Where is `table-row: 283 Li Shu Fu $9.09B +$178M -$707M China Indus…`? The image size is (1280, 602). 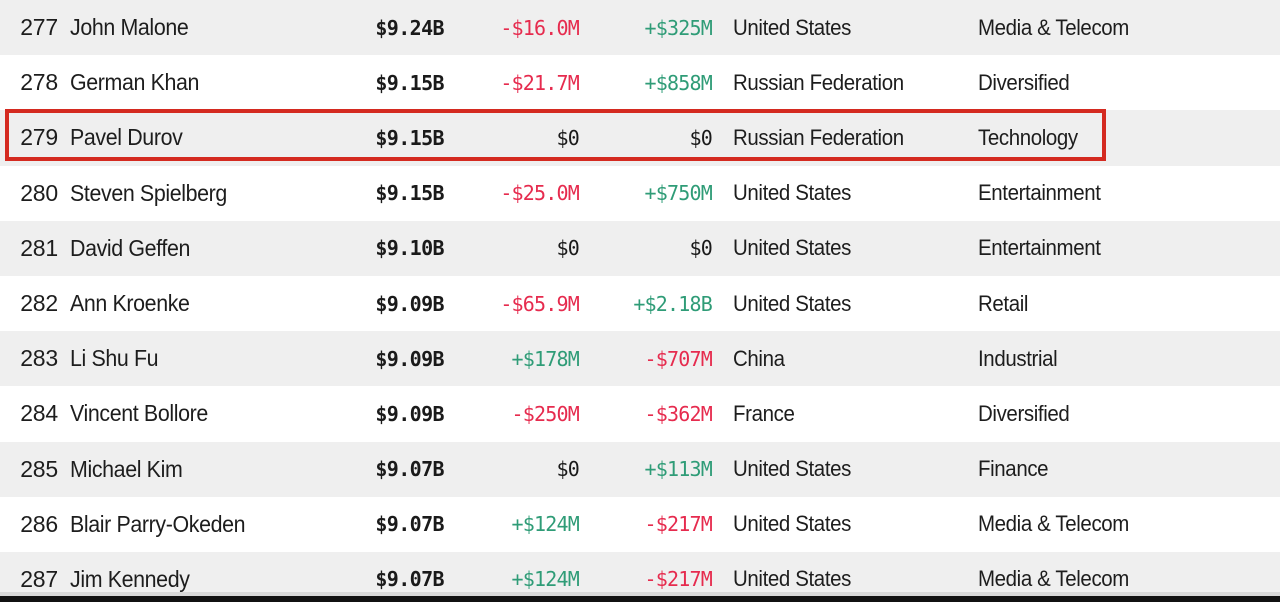 table-row: 283 Li Shu Fu $9.09B +$178M -$707M China Indus… is located at coordinates (640, 359).